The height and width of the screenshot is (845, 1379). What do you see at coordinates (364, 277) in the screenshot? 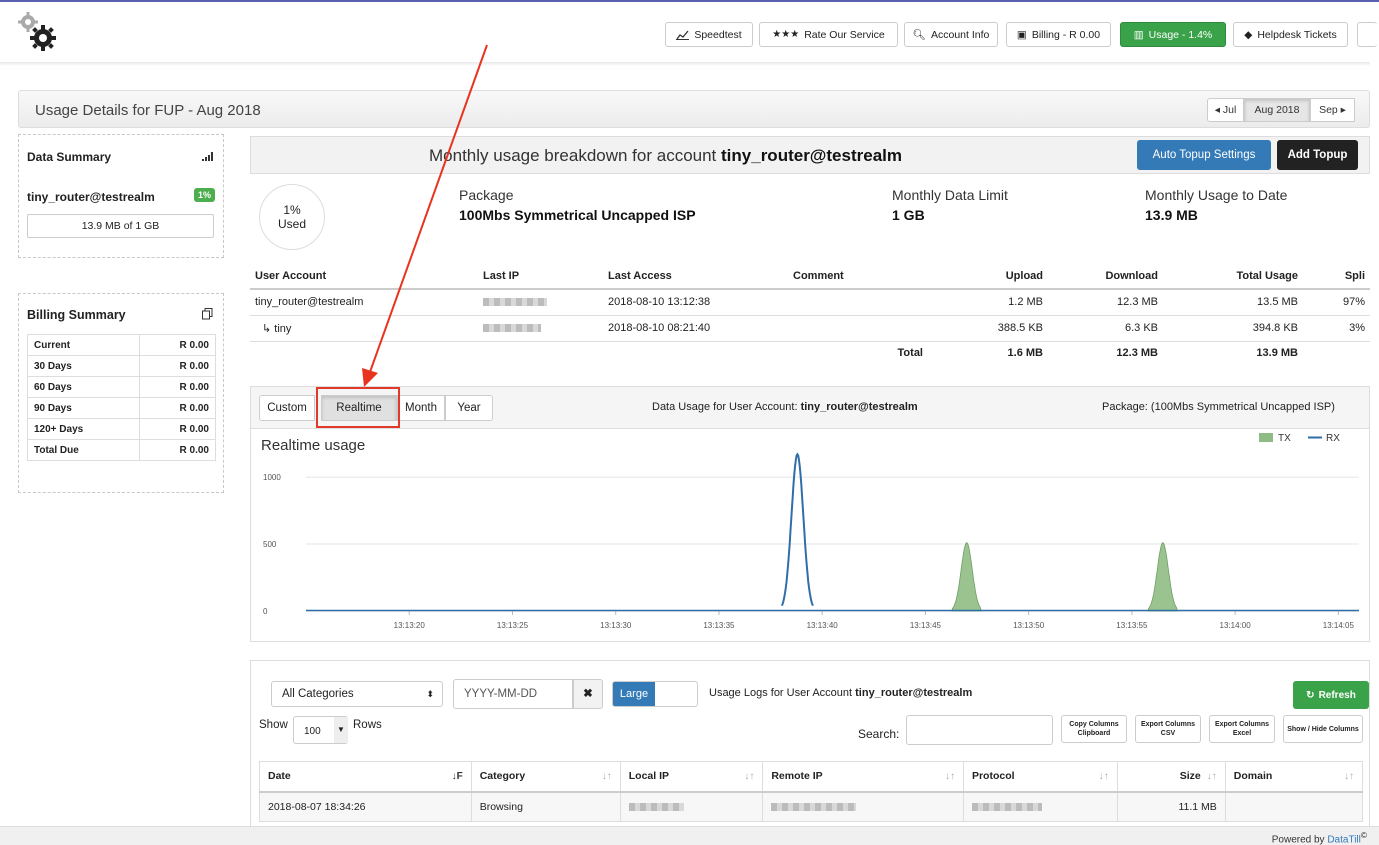
I see `col-user-account: User Account` at bounding box center [364, 277].